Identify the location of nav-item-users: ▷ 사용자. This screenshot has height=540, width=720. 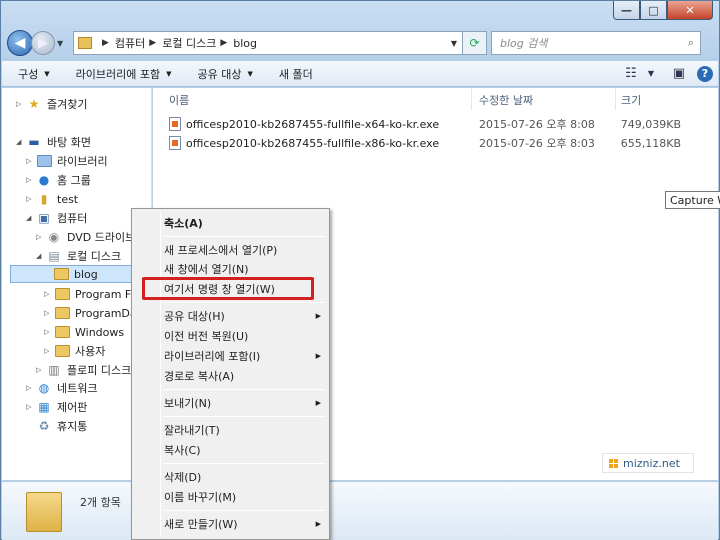
(74, 351).